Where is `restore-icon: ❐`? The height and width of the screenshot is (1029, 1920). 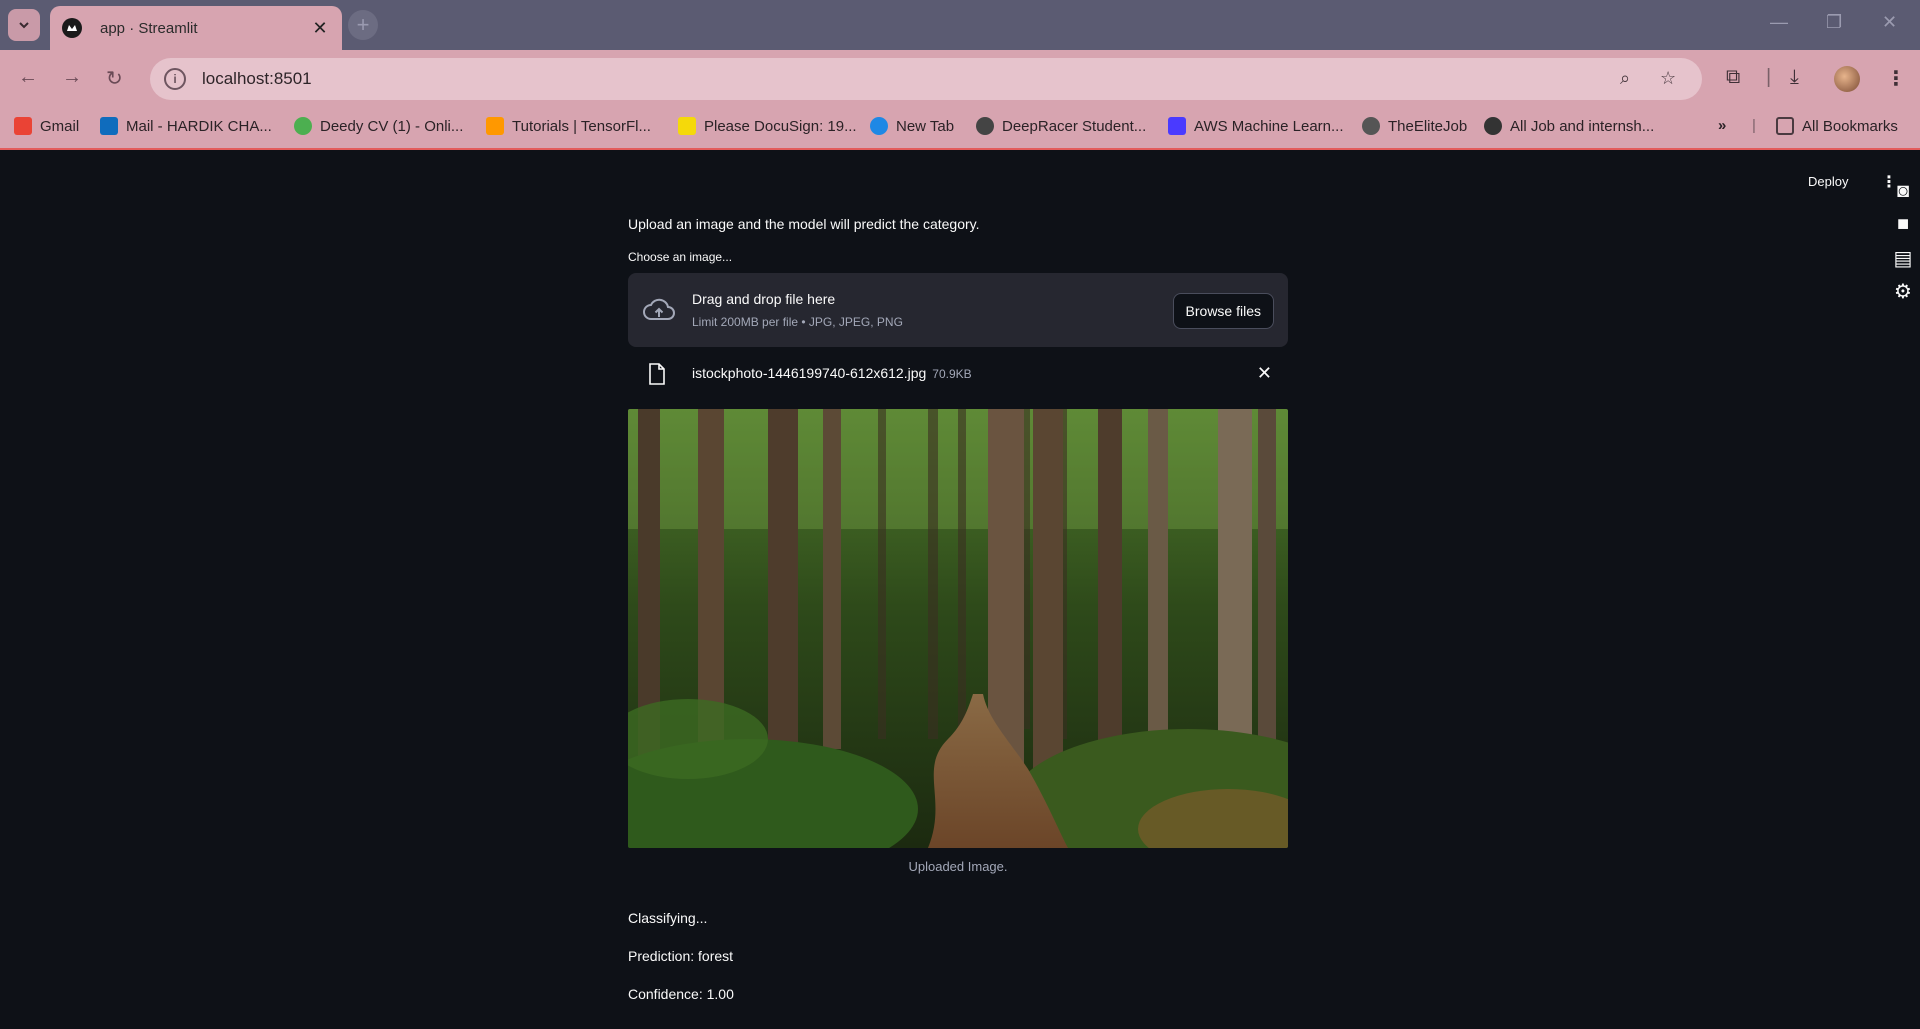 restore-icon: ❐ is located at coordinates (1834, 22).